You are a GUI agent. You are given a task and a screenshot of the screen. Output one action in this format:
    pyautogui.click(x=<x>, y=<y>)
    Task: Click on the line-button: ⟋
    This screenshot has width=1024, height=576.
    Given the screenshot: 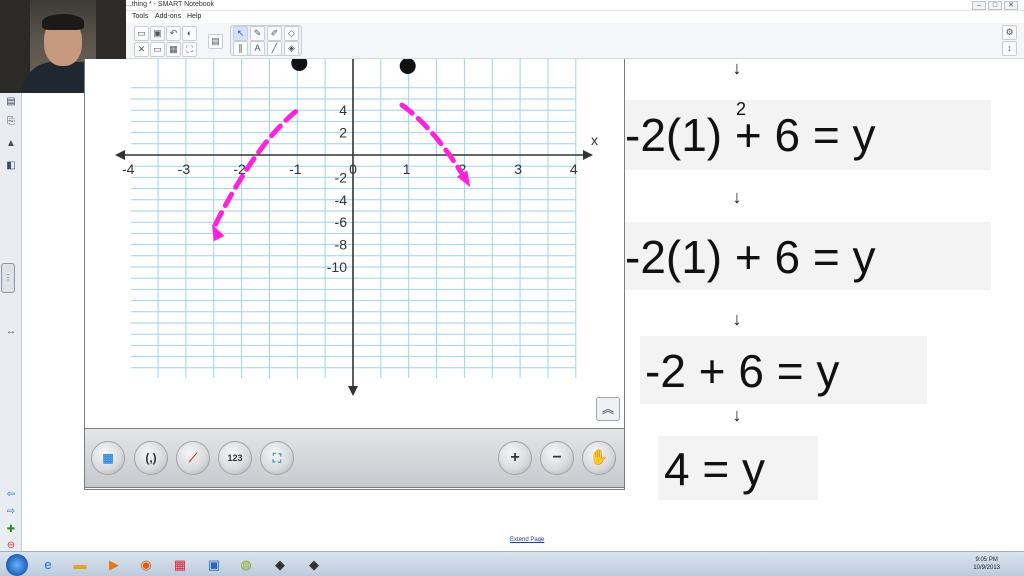 What is the action you would take?
    pyautogui.click(x=193, y=458)
    